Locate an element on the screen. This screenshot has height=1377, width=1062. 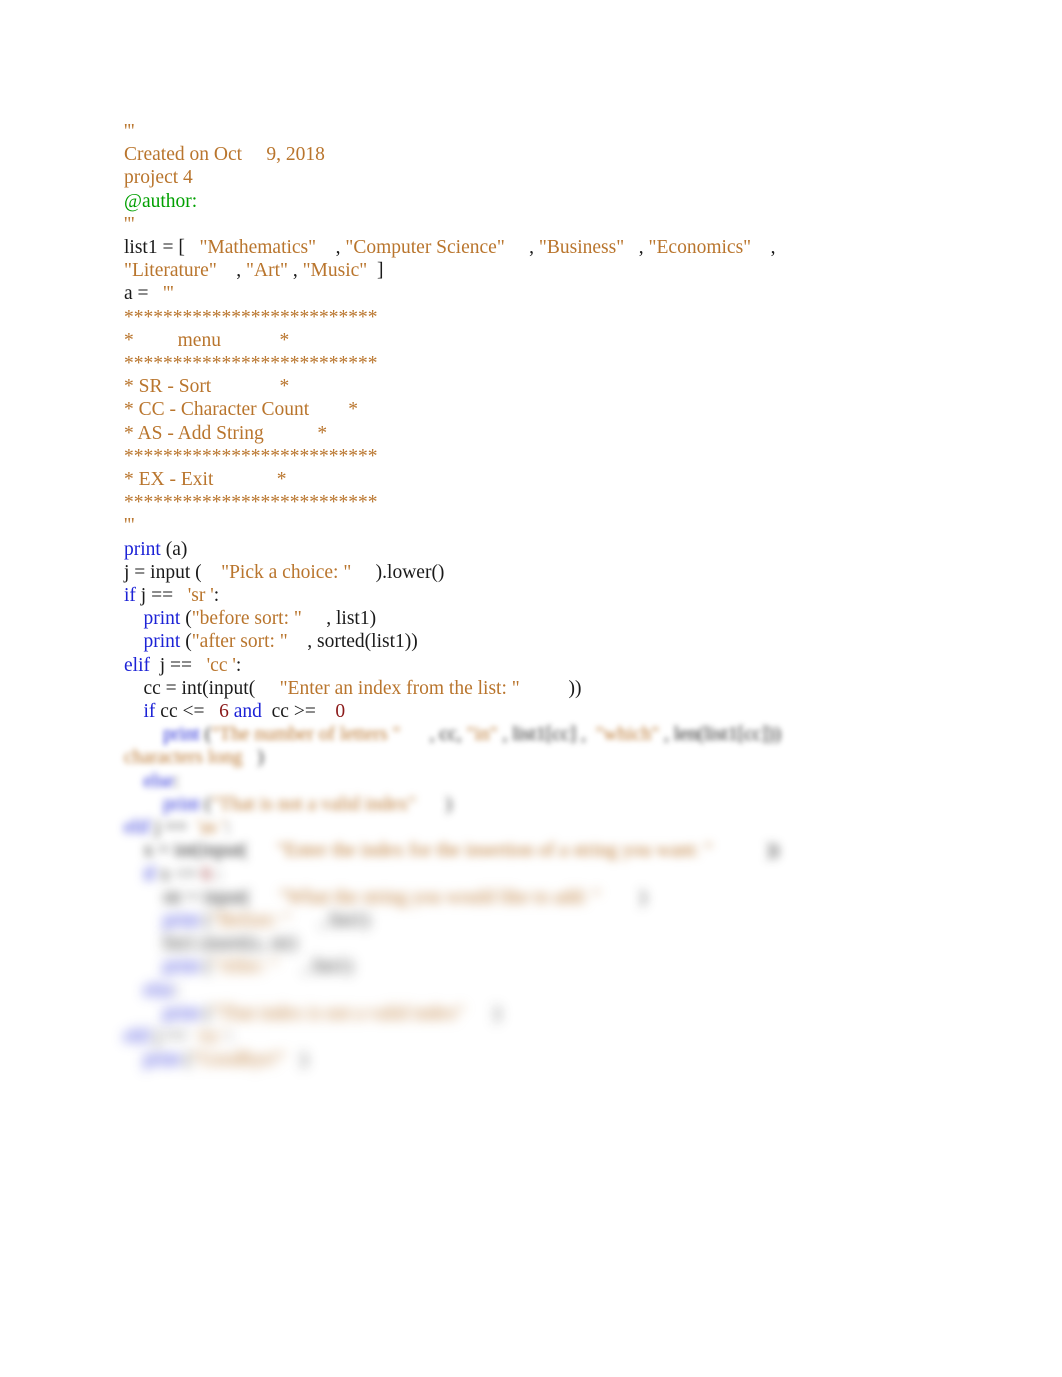
code-token-num: 0 is located at coordinates (333, 712).